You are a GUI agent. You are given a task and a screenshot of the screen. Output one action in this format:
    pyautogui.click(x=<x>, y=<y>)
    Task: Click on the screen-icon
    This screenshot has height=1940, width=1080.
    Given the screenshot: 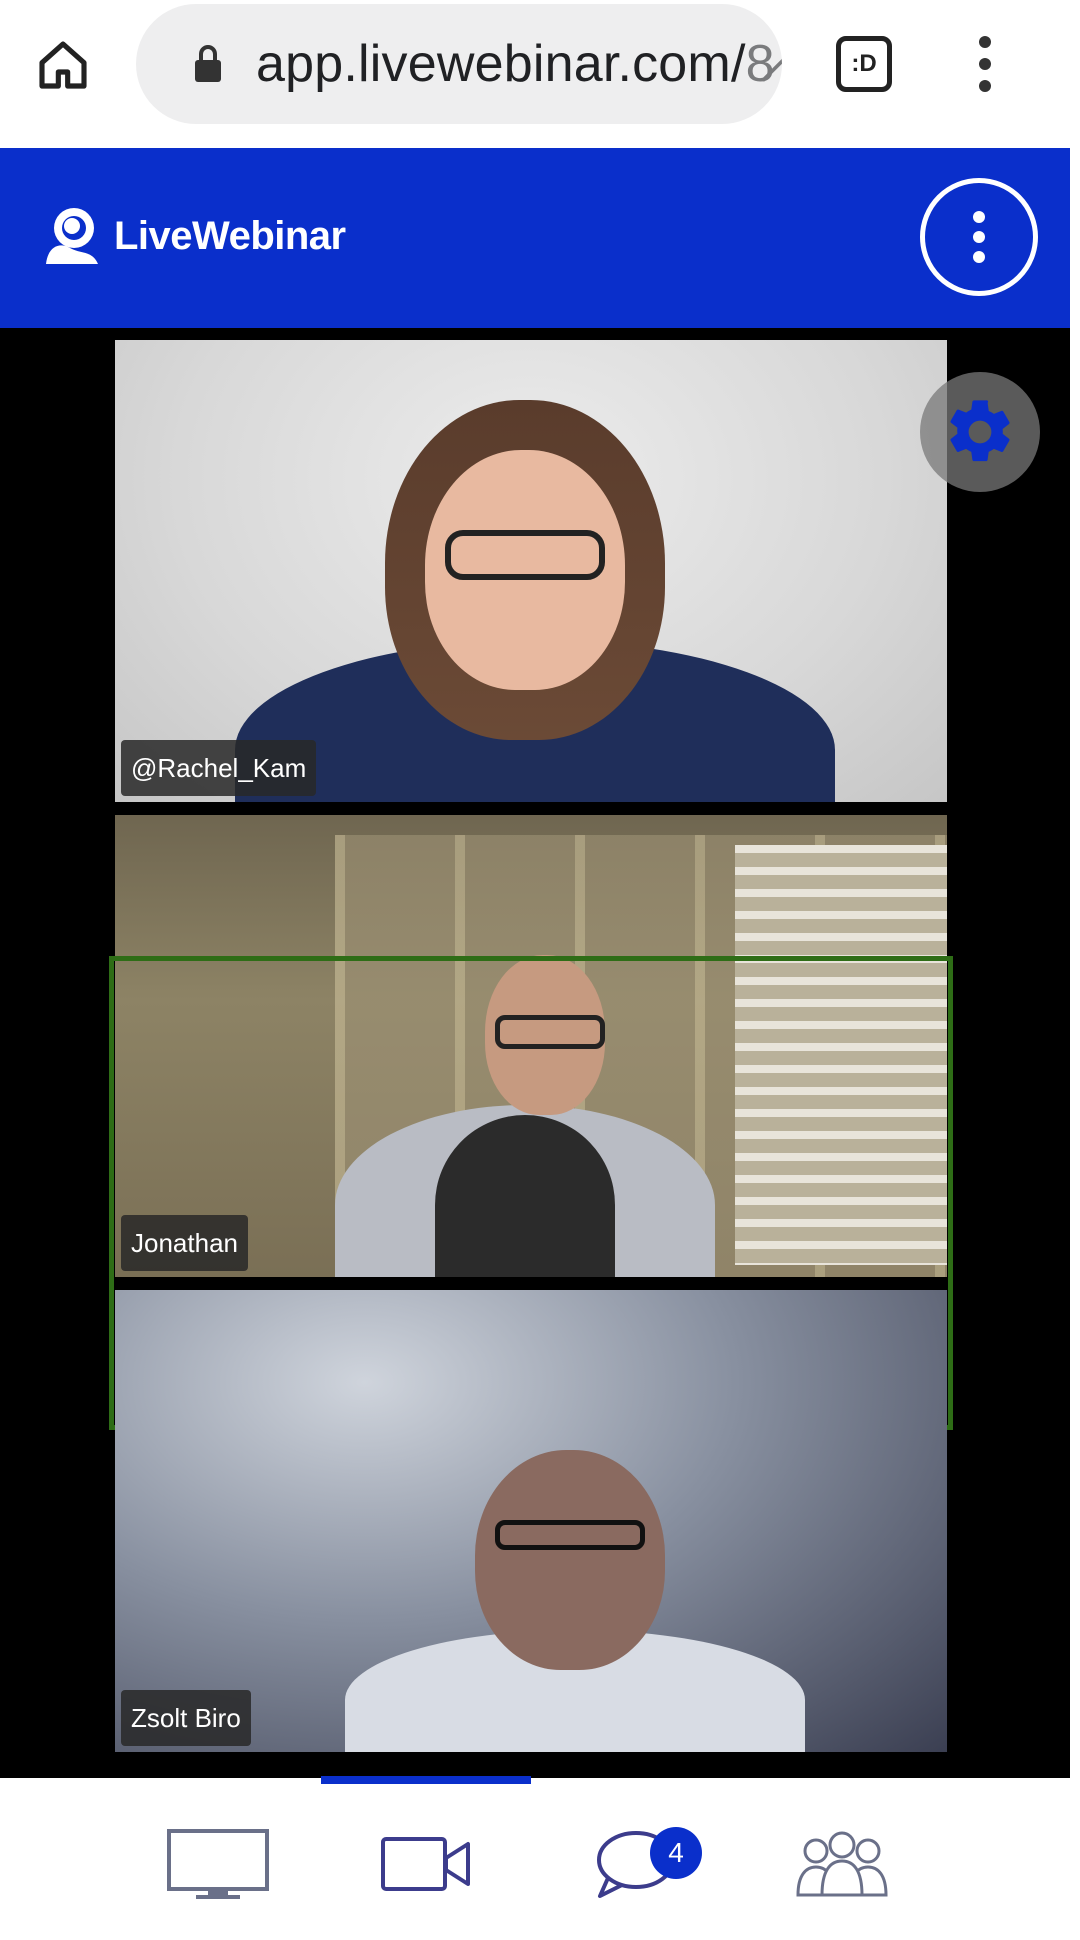 What is the action you would take?
    pyautogui.click(x=218, y=1864)
    